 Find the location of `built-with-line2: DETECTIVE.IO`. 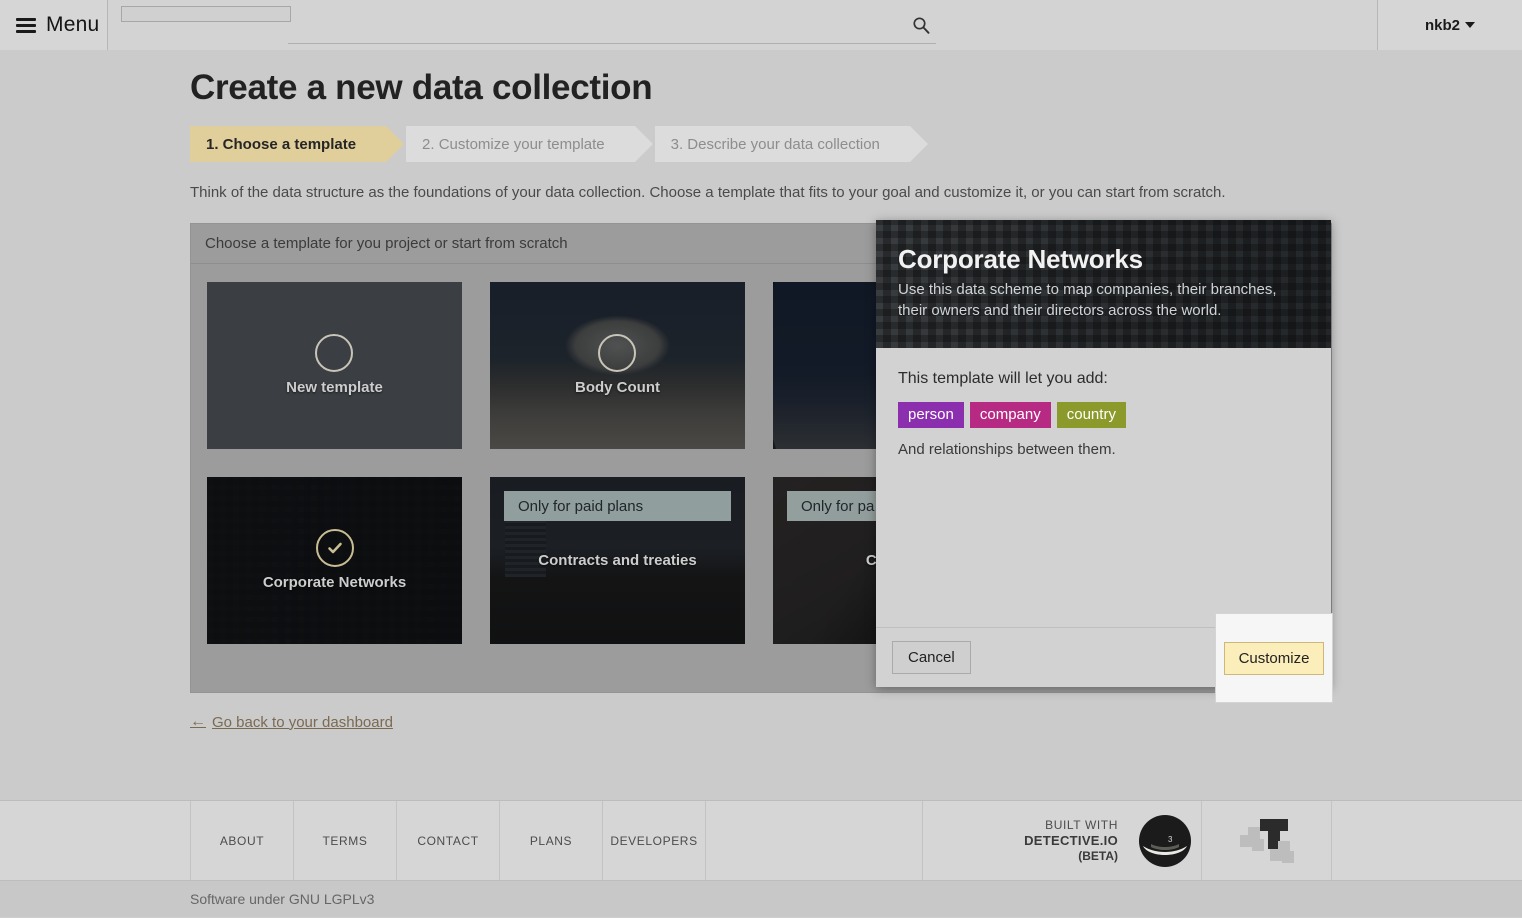

built-with-line2: DETECTIVE.IO is located at coordinates (1071, 840).